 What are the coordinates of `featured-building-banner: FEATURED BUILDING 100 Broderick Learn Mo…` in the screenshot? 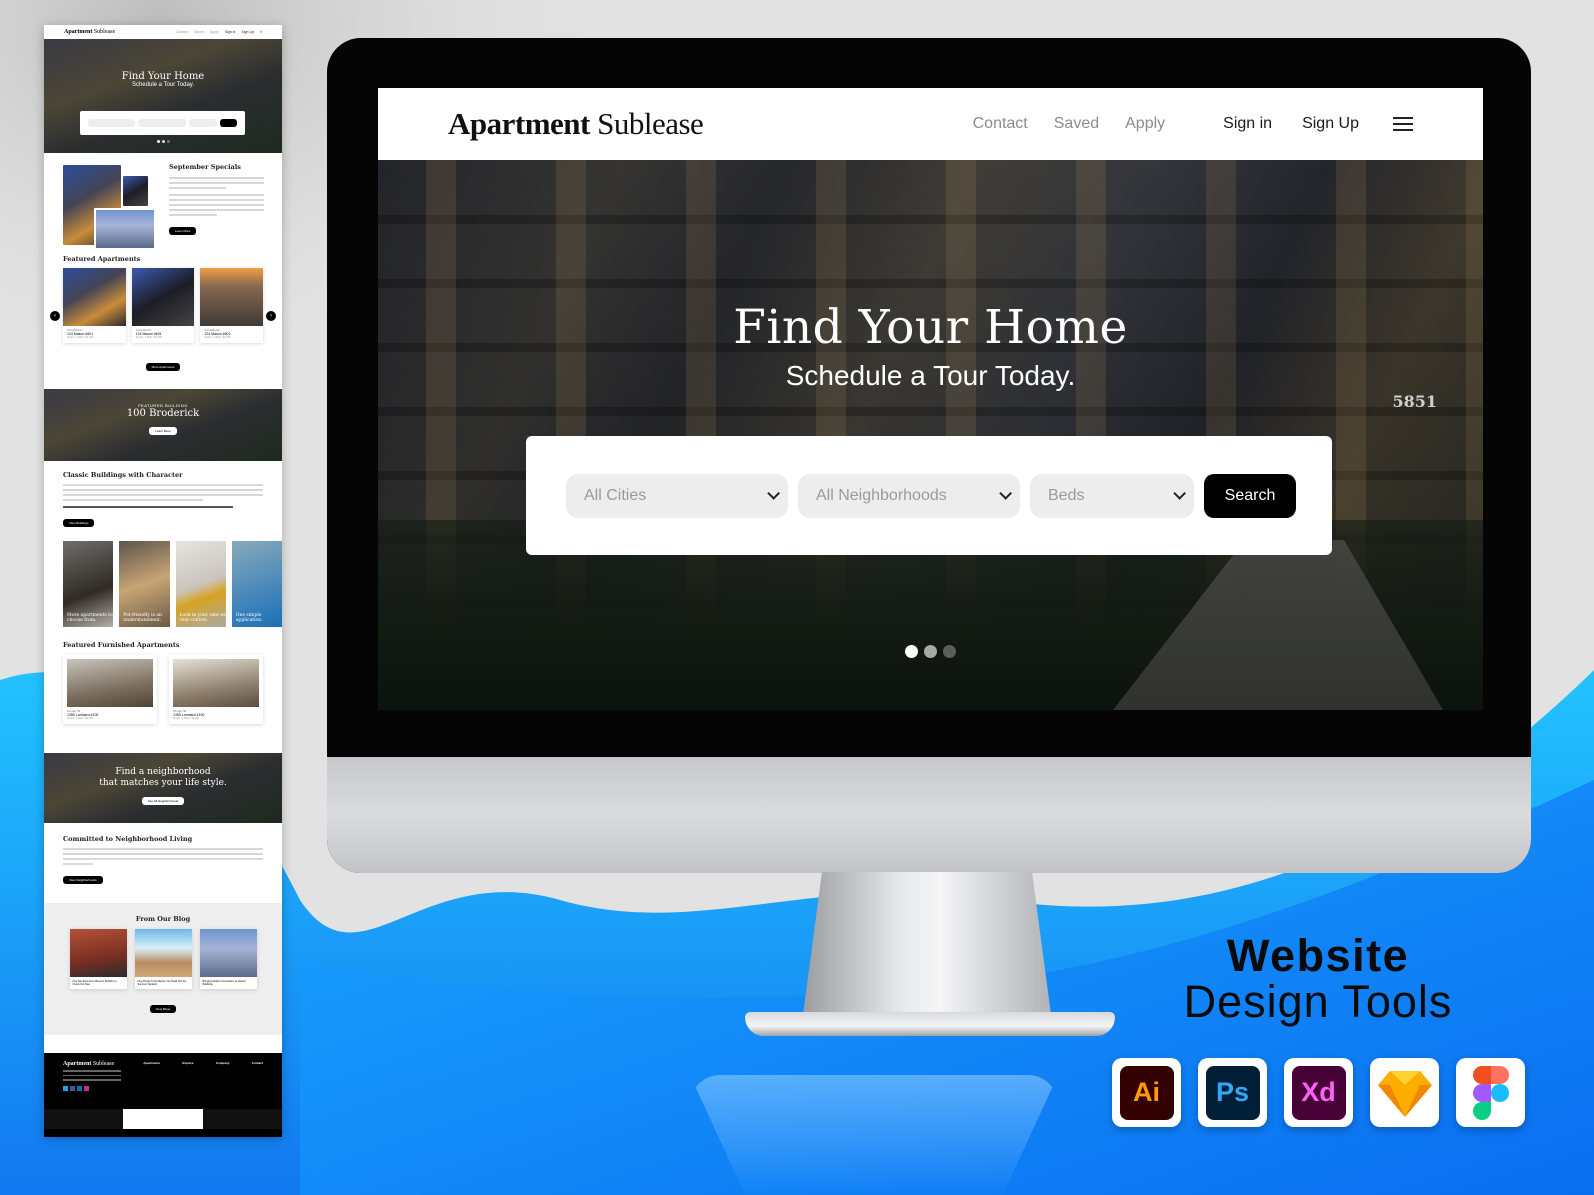 It's located at (163, 425).